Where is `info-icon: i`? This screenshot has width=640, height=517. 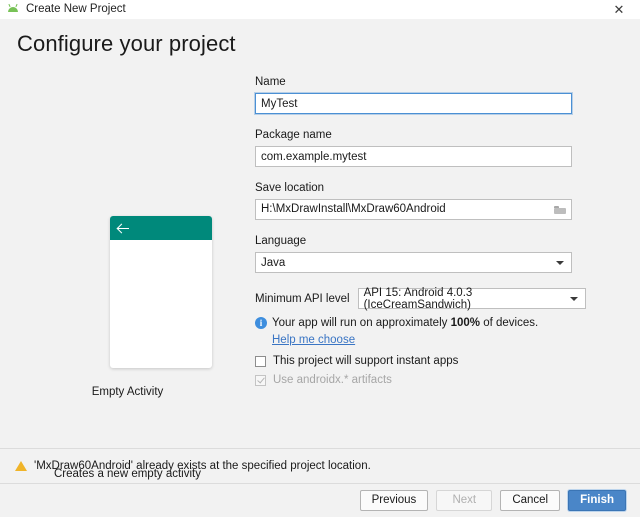 info-icon: i is located at coordinates (261, 323).